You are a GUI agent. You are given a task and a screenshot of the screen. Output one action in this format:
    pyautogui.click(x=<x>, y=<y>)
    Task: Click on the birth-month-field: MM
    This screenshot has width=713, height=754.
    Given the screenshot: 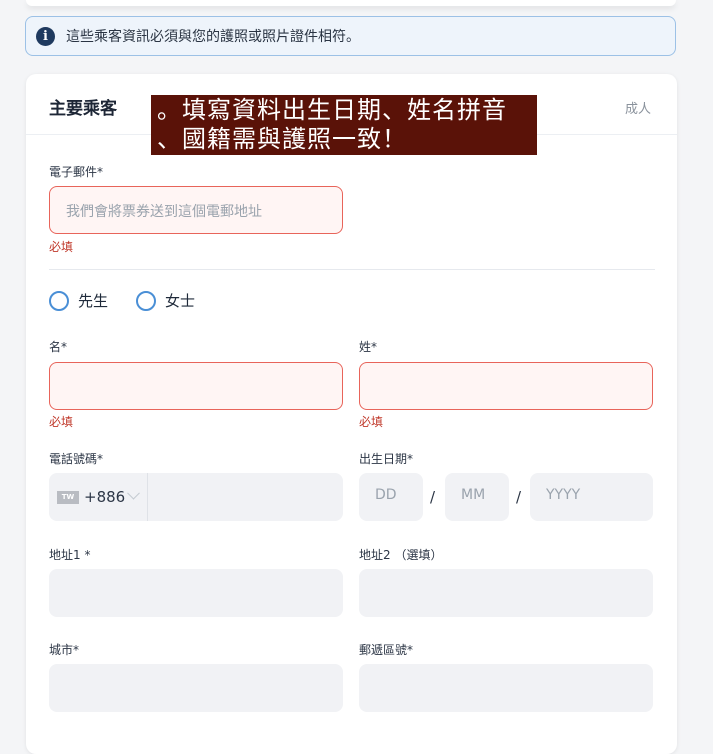 What is the action you would take?
    pyautogui.click(x=477, y=497)
    